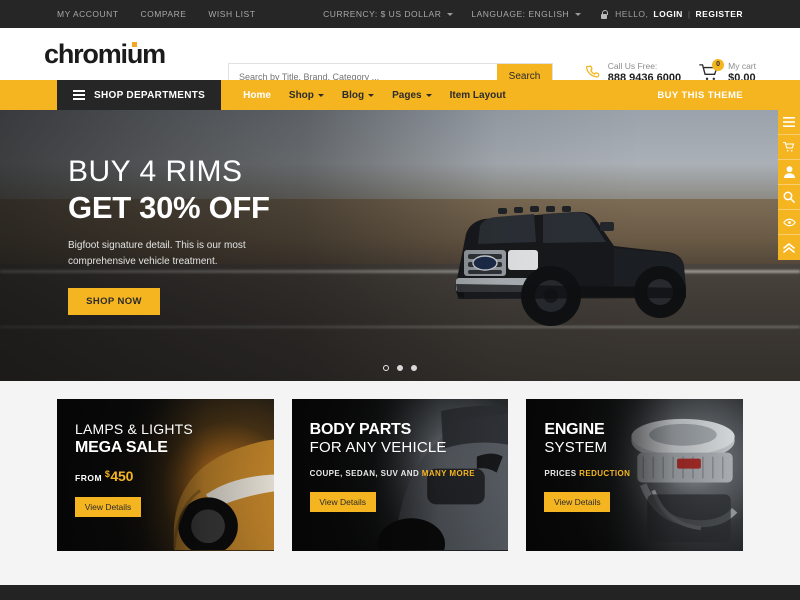 The image size is (800, 600). I want to click on promo-price: FROM $450, so click(174, 476).